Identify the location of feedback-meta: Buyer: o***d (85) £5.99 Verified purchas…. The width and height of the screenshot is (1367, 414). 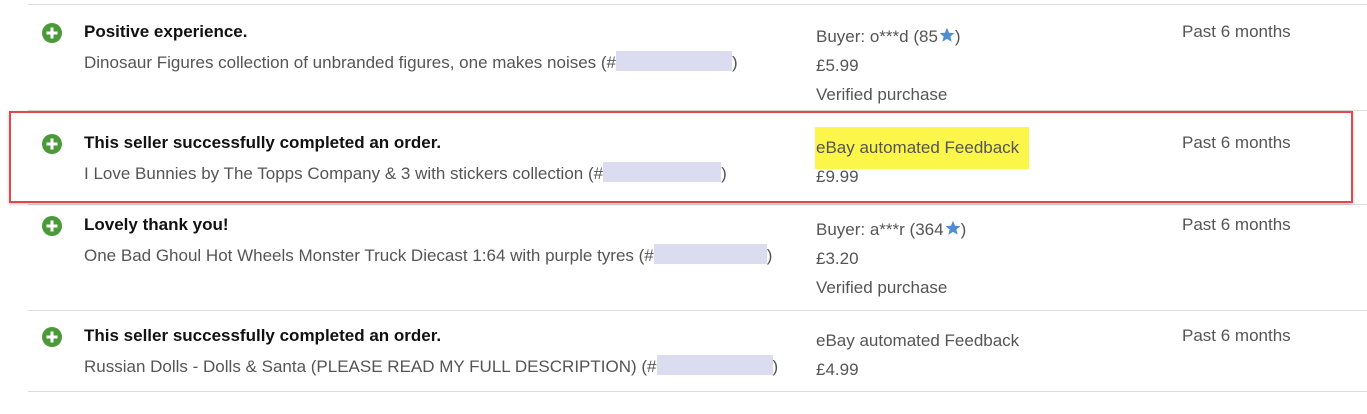
(888, 65).